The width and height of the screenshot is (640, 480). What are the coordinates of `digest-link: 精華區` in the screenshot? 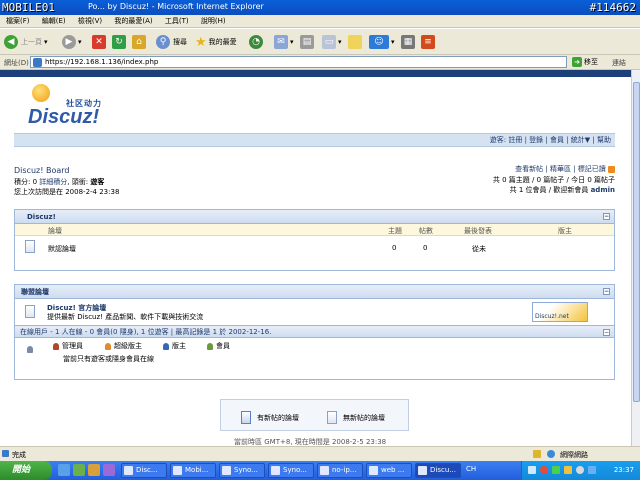 It's located at (560, 169).